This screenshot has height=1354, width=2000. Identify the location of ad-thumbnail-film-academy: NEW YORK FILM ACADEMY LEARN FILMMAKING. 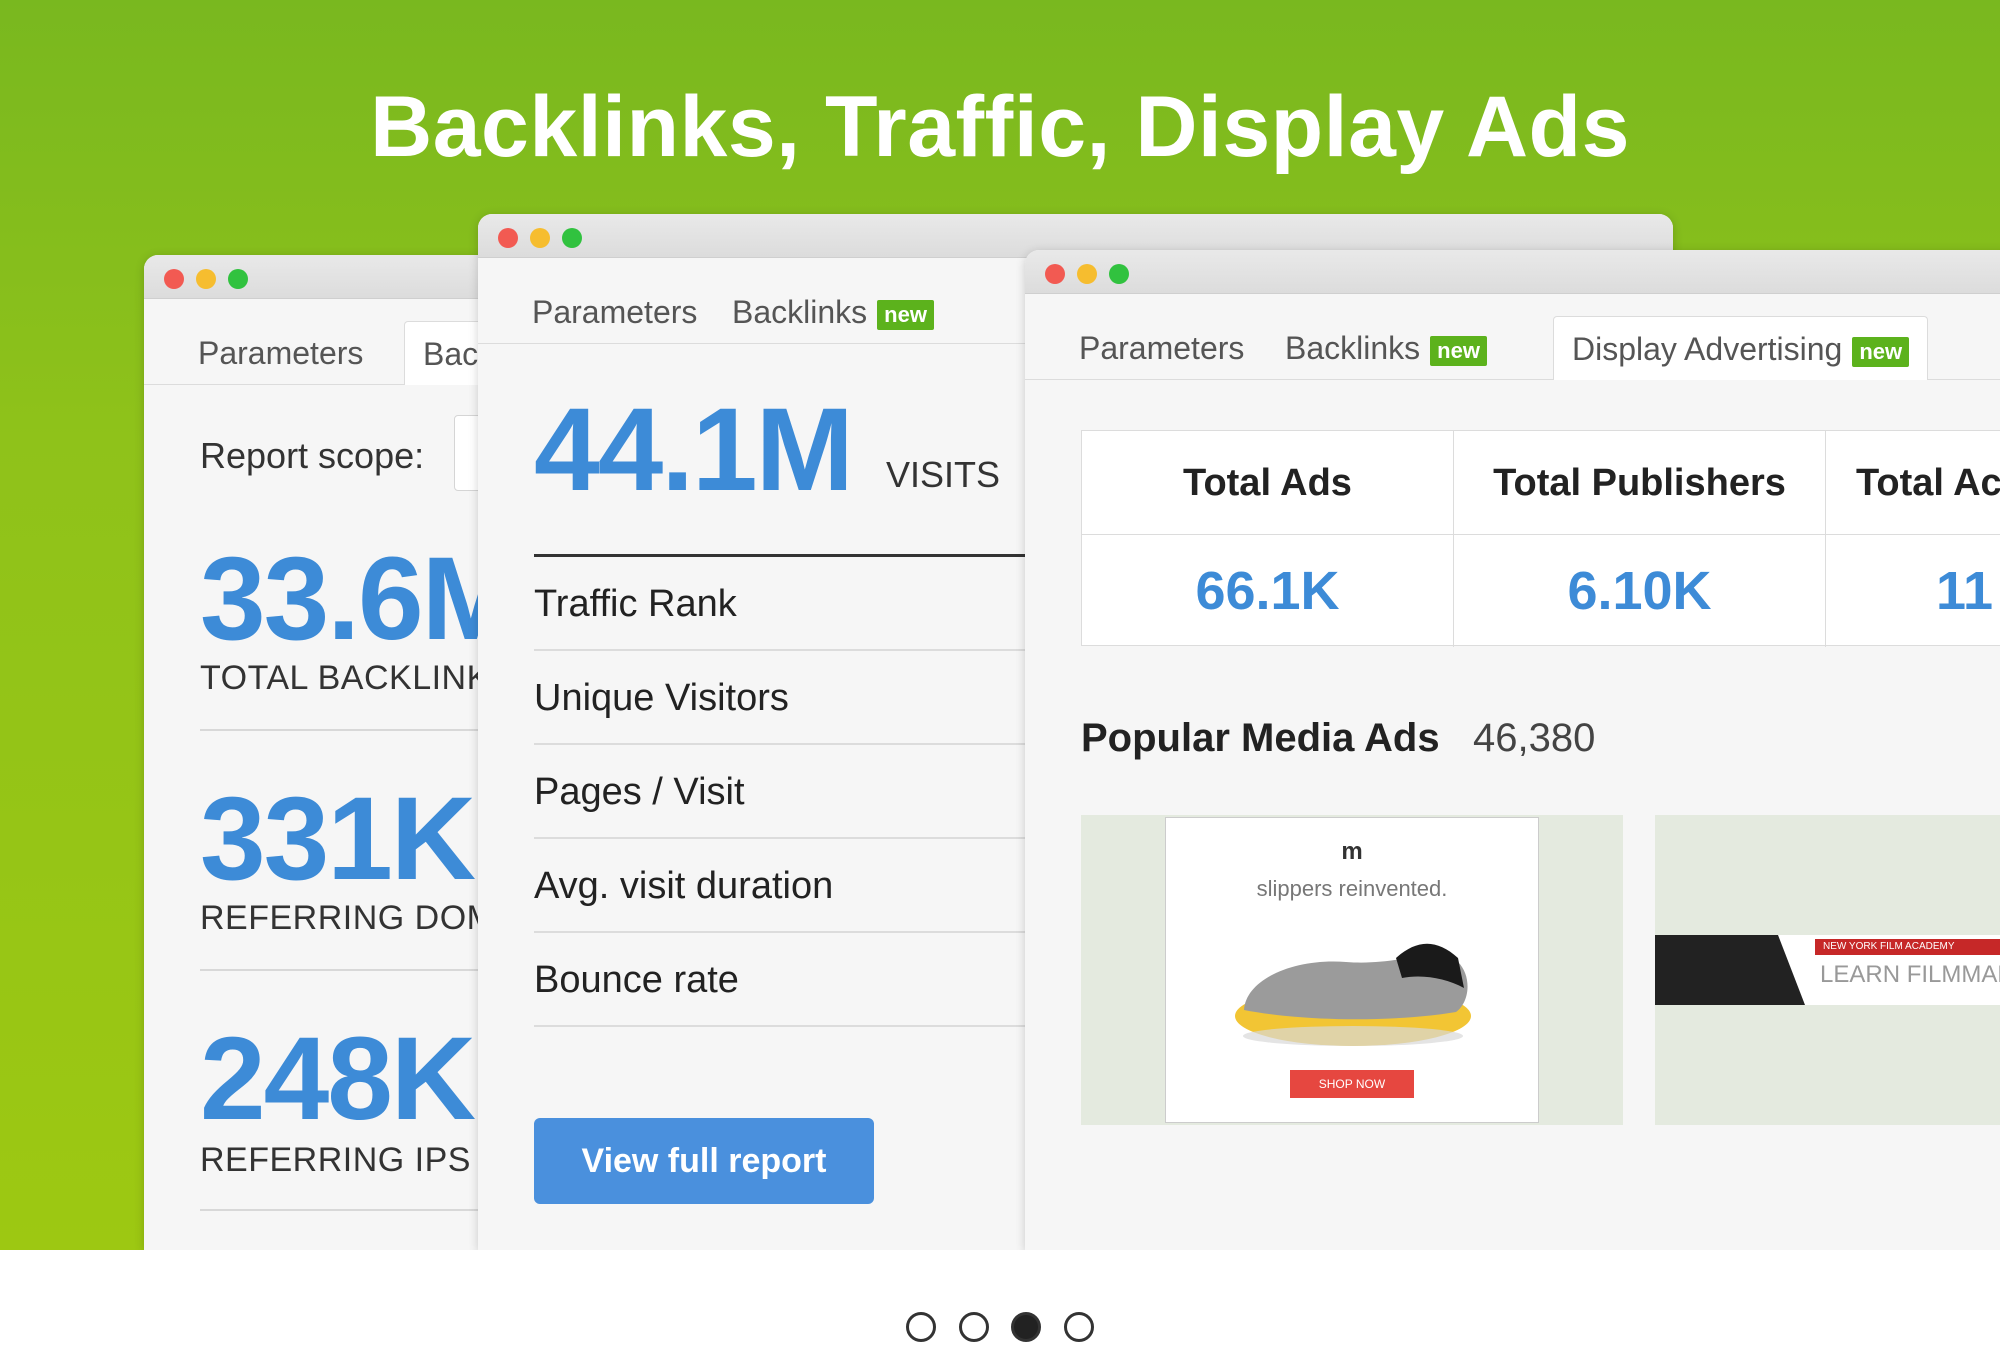
(1827, 970).